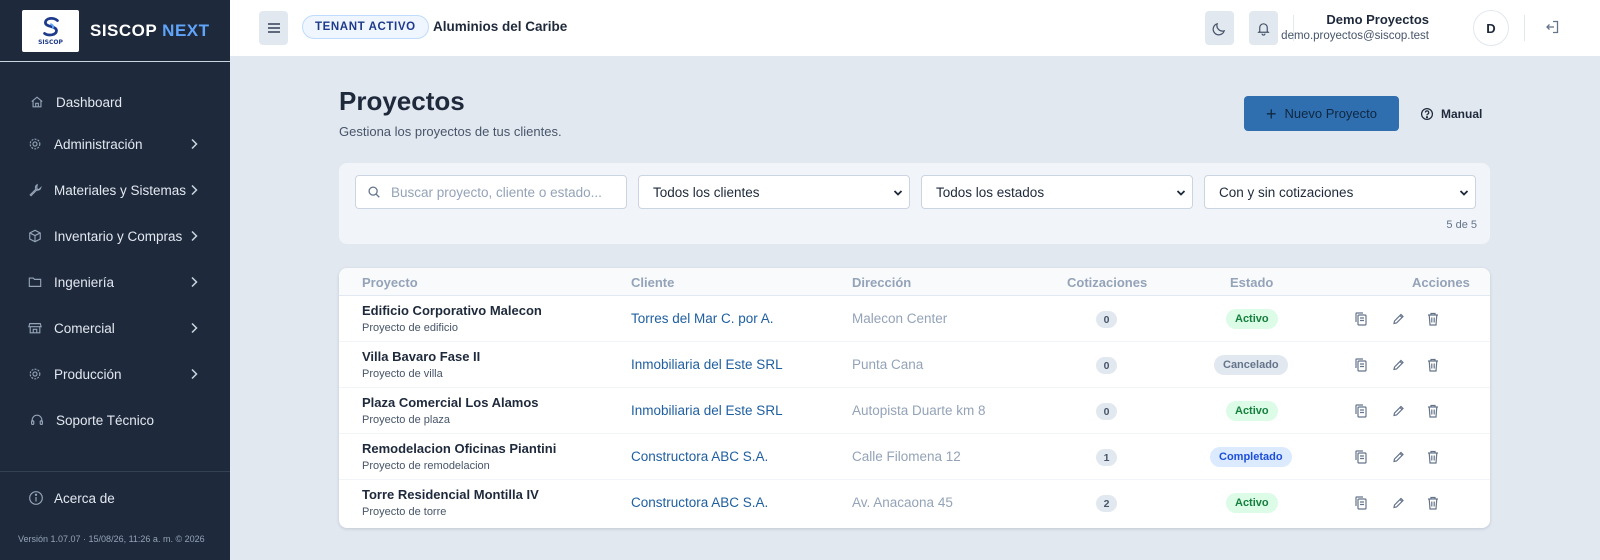 This screenshot has height=560, width=1600. I want to click on brand-logo: SISCOP, so click(50, 30).